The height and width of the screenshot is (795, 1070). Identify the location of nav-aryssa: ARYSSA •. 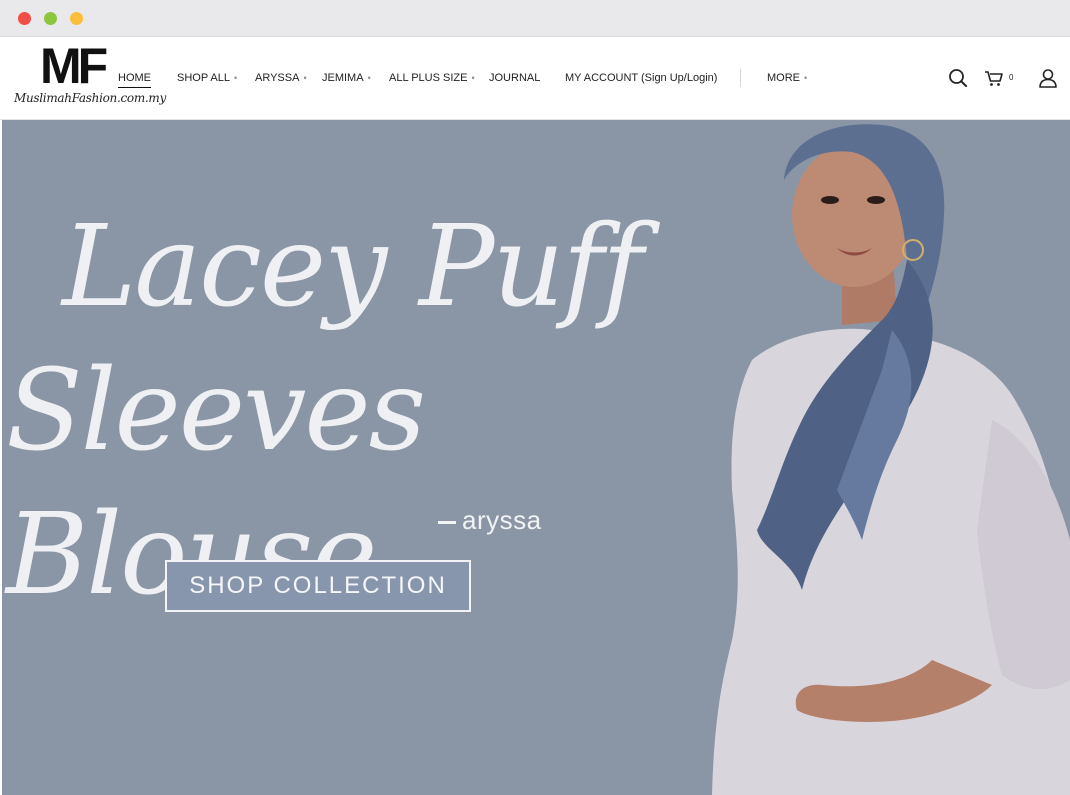
(281, 78).